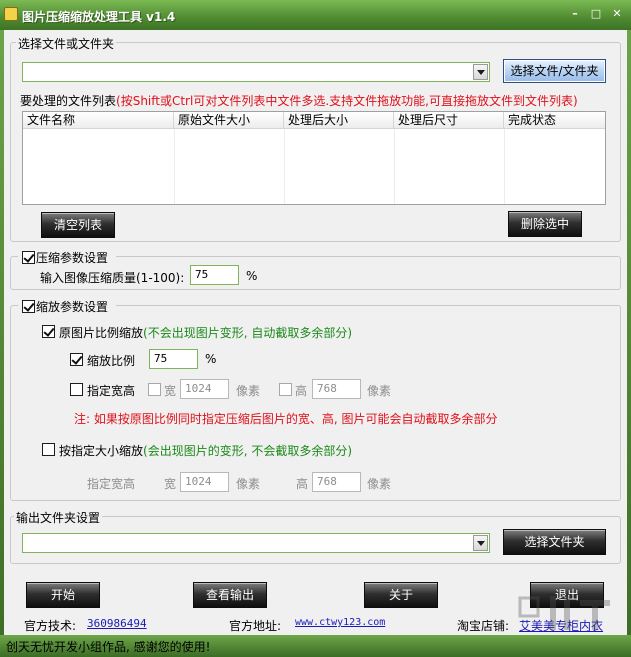 The height and width of the screenshot is (657, 631). Describe the element at coordinates (204, 482) in the screenshot. I see `size-width-input: 1024` at that location.